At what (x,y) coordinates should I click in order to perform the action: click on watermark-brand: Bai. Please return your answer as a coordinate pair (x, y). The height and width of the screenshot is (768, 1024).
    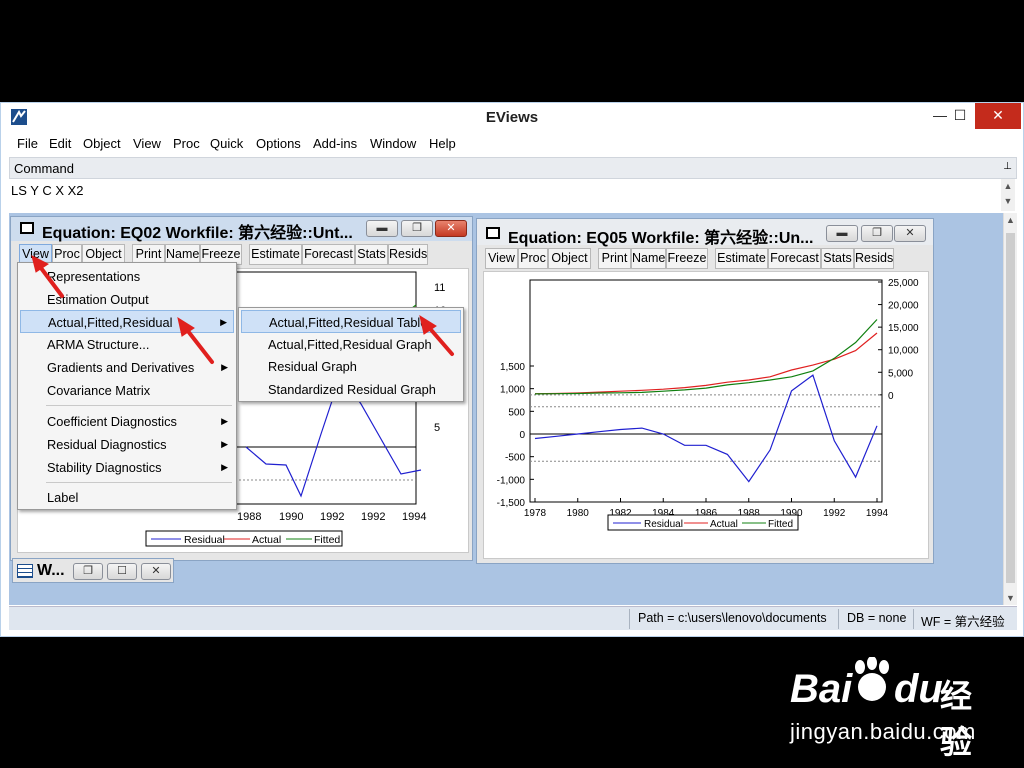
    Looking at the image, I should click on (821, 689).